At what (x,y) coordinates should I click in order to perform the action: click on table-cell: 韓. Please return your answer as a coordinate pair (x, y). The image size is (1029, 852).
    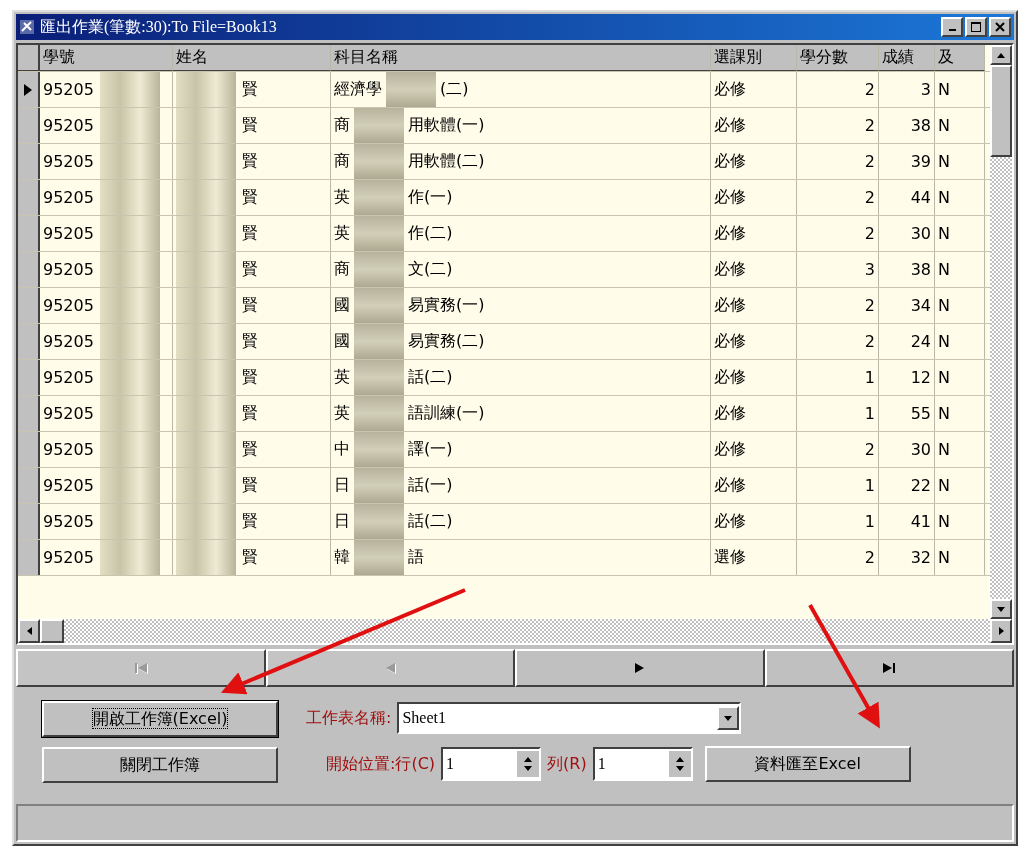
    Looking at the image, I should click on (342, 557).